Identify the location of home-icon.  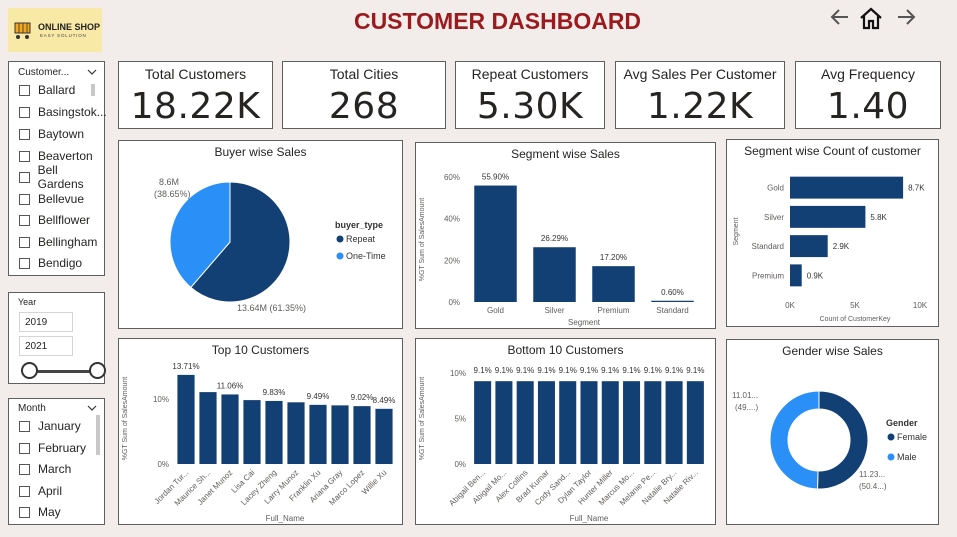
(871, 21).